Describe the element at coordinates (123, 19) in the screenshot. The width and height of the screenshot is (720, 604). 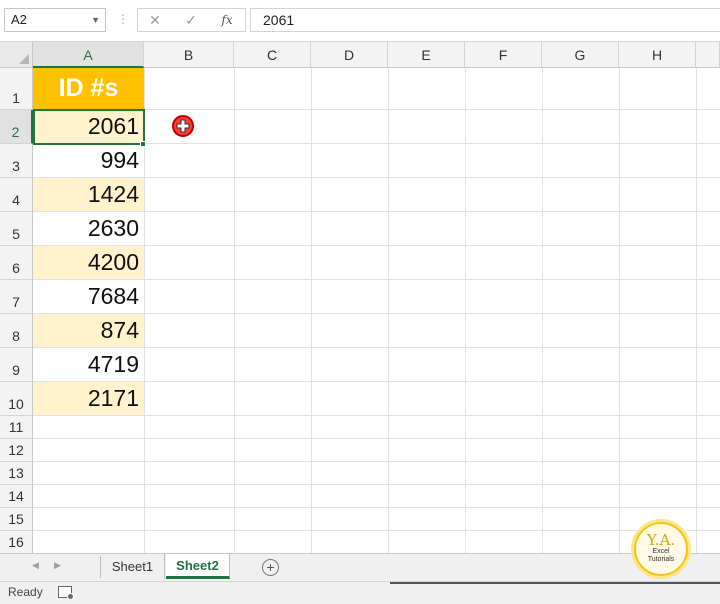
I see `more-options-icon: ⋮` at that location.